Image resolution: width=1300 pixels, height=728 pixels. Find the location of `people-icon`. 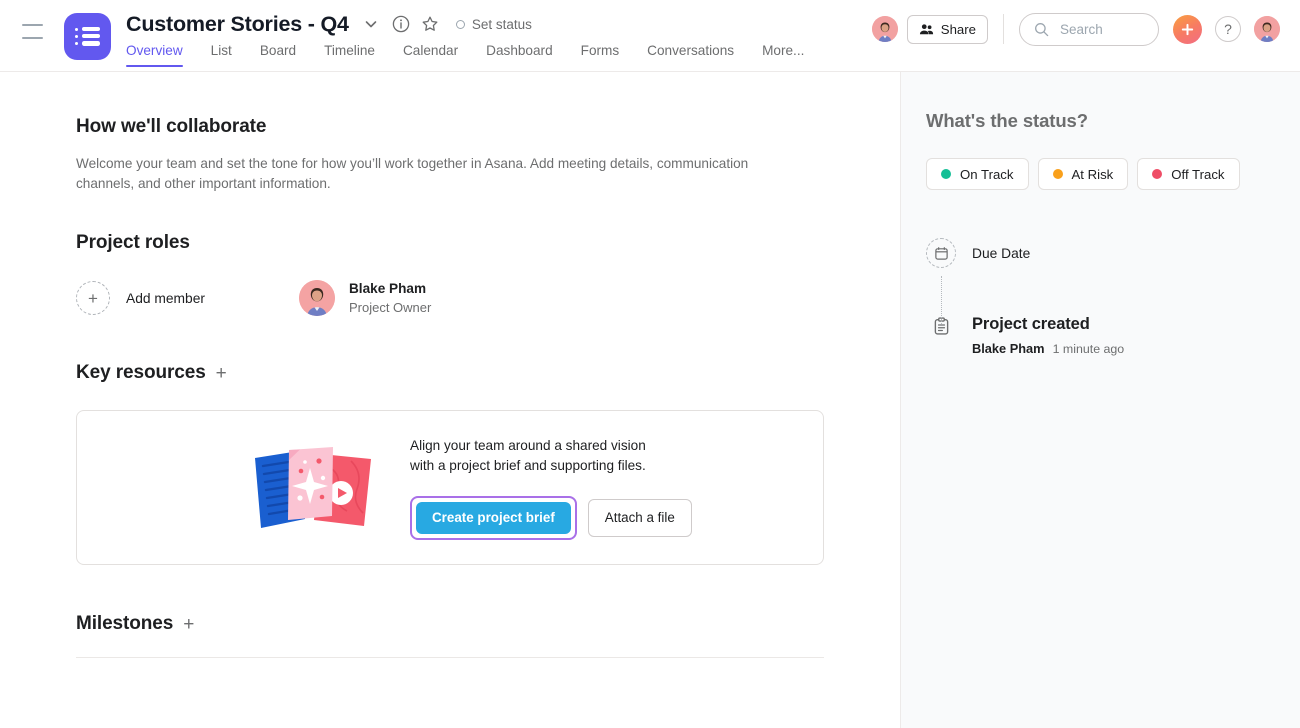

people-icon is located at coordinates (926, 28).